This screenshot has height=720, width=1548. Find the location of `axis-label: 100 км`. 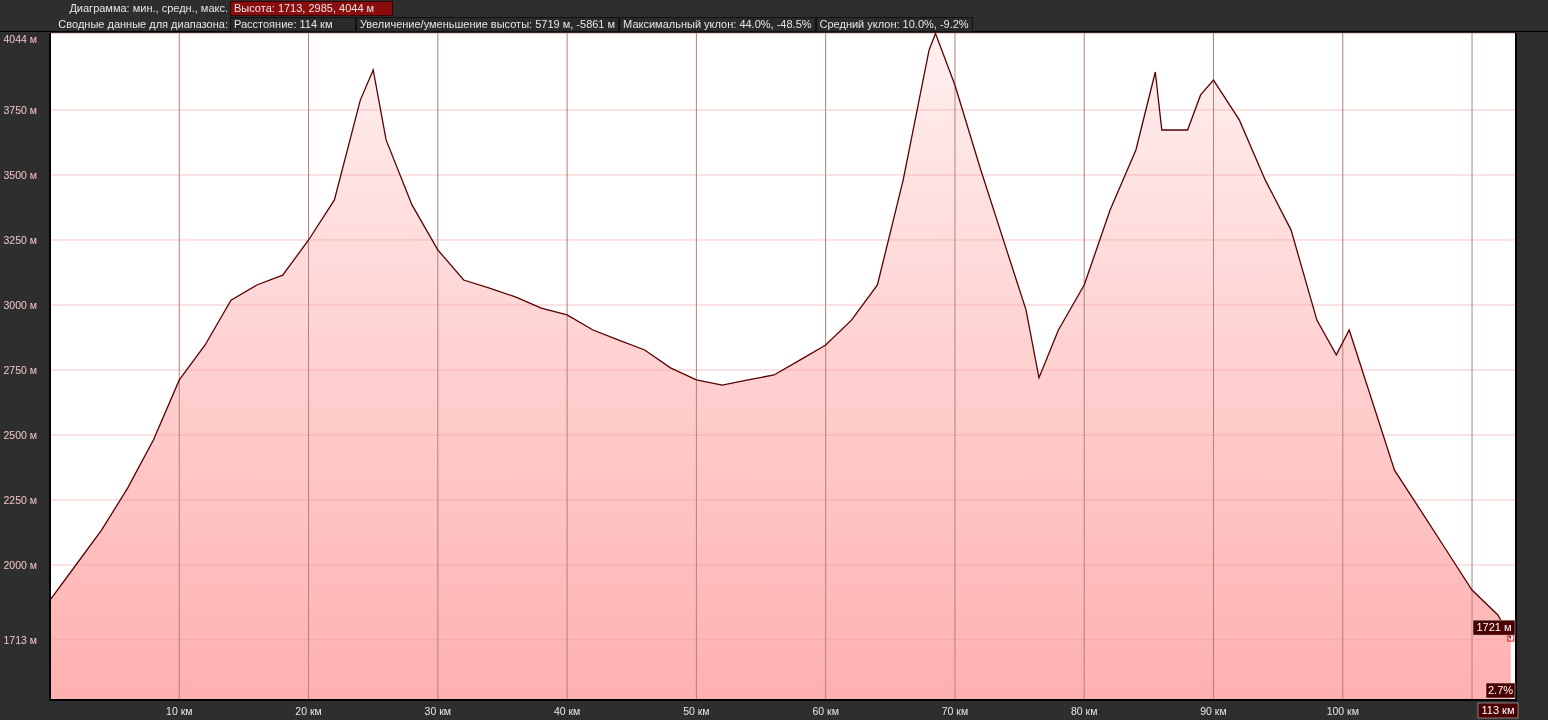

axis-label: 100 км is located at coordinates (1342, 711).